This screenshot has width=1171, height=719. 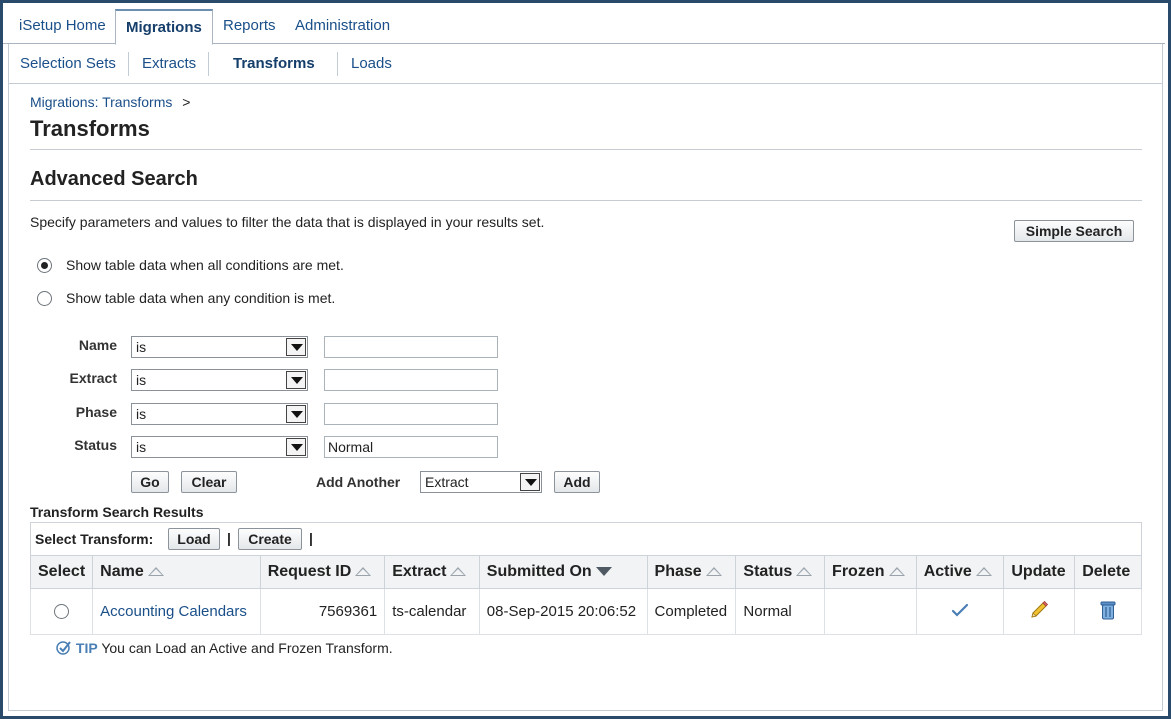 What do you see at coordinates (870, 572) in the screenshot?
I see `col-frozen: Frozen` at bounding box center [870, 572].